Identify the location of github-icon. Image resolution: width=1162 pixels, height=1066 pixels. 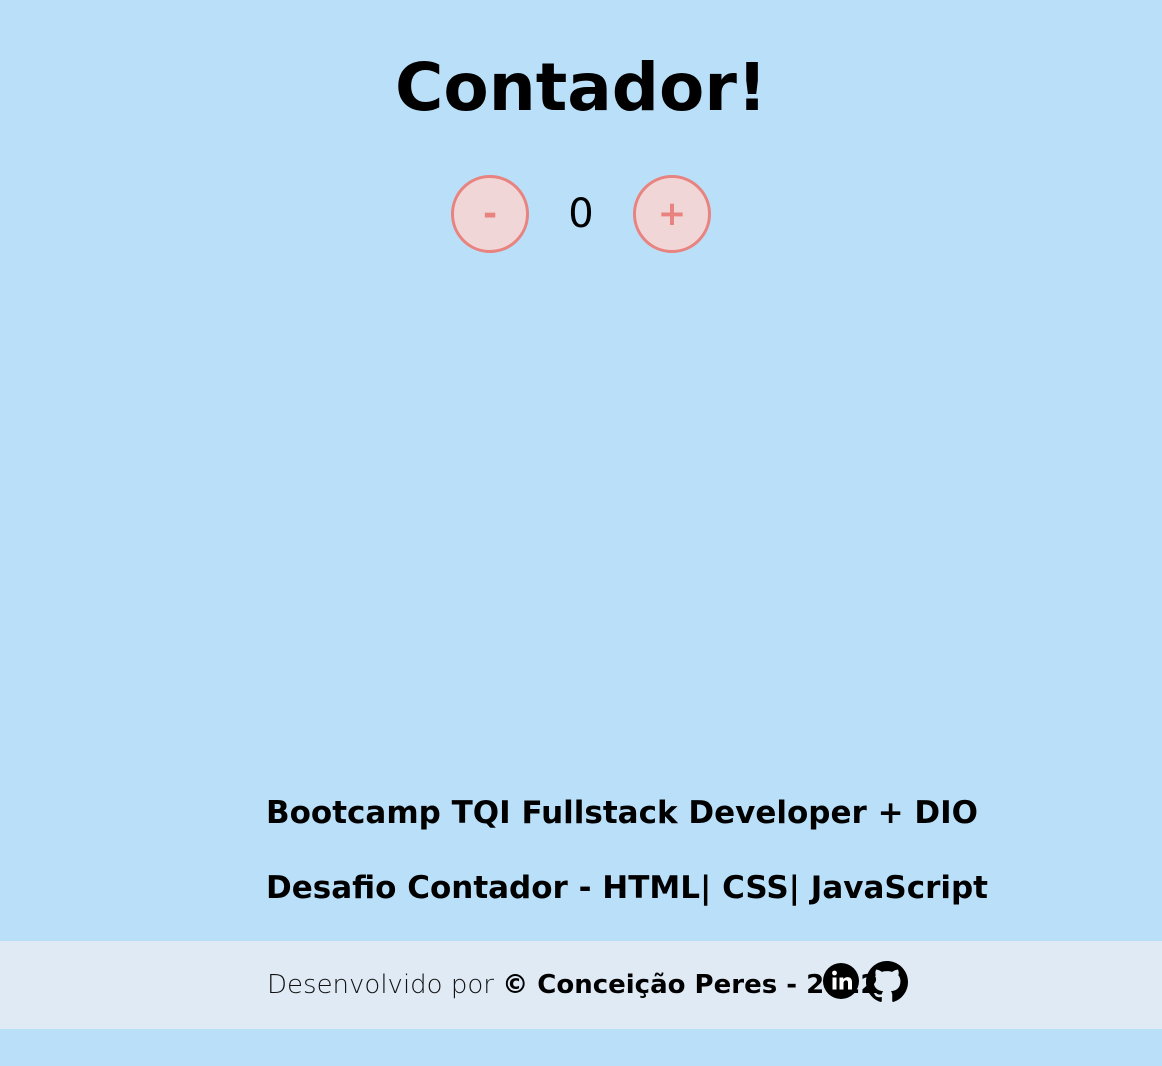
(887, 981).